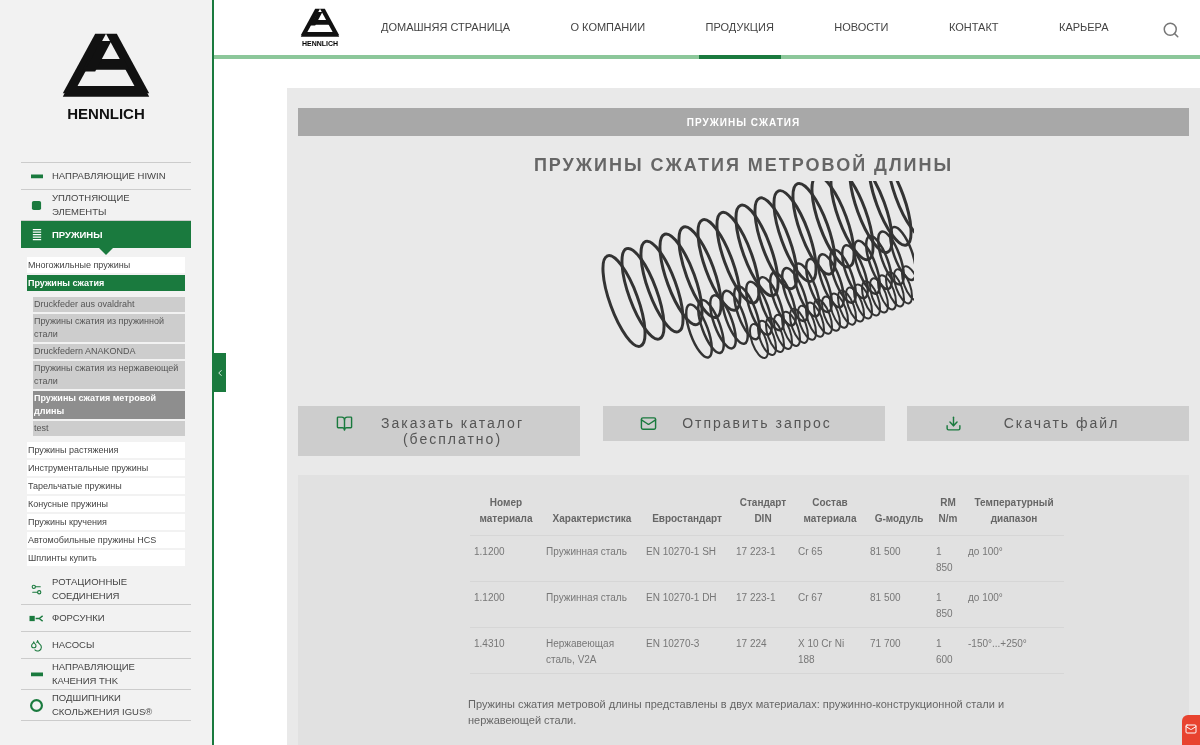 The image size is (1200, 745). Describe the element at coordinates (106, 234) in the screenshot. I see `category-item: ПРУЖИНЫ` at that location.